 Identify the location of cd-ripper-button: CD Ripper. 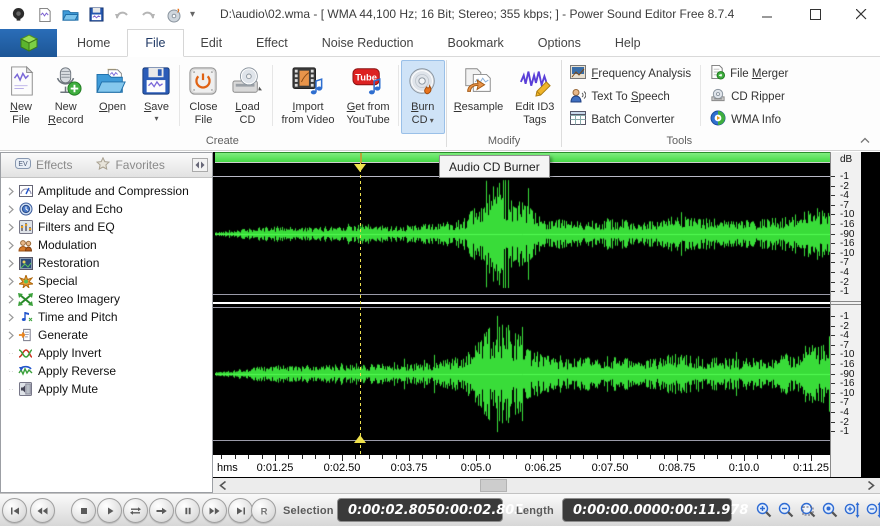
(749, 96).